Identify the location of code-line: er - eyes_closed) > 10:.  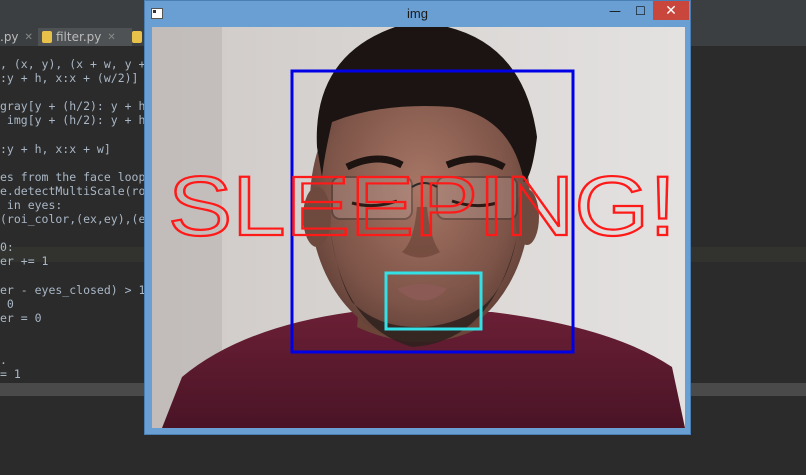
(80, 289).